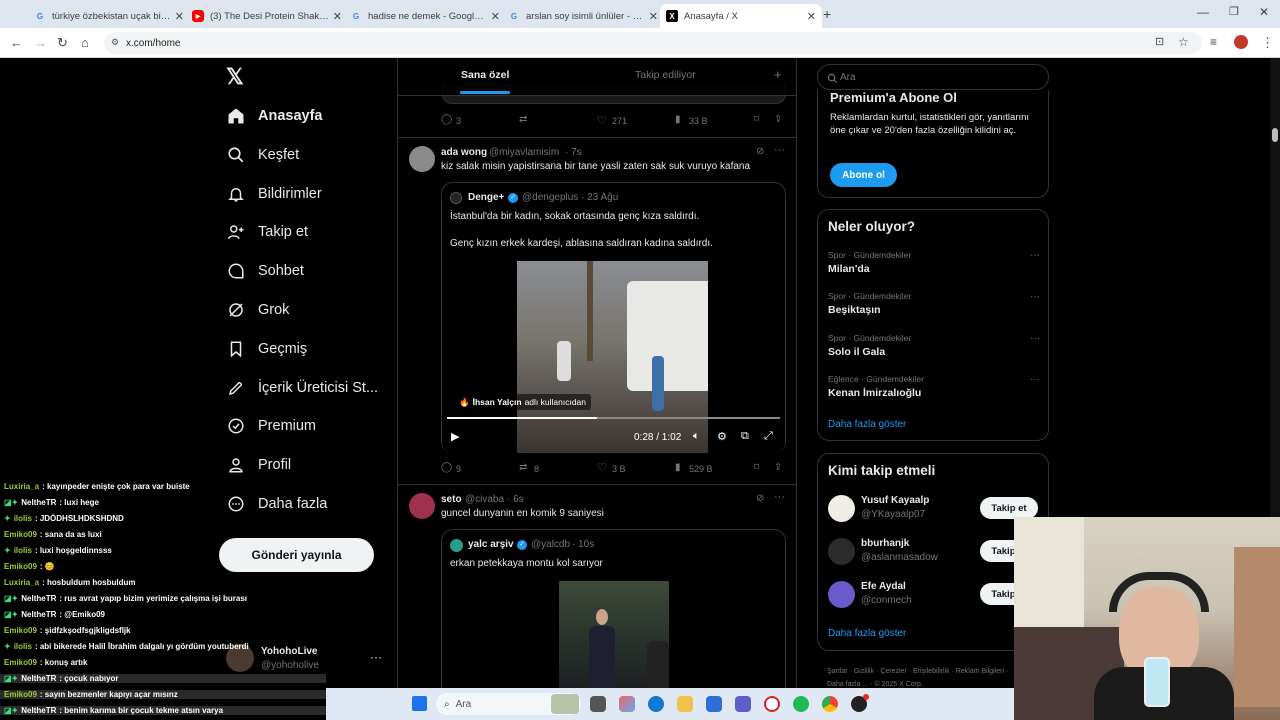 Image resolution: width=1280 pixels, height=720 pixels. I want to click on kebab-menu-icon: ⋮, so click(1267, 43).